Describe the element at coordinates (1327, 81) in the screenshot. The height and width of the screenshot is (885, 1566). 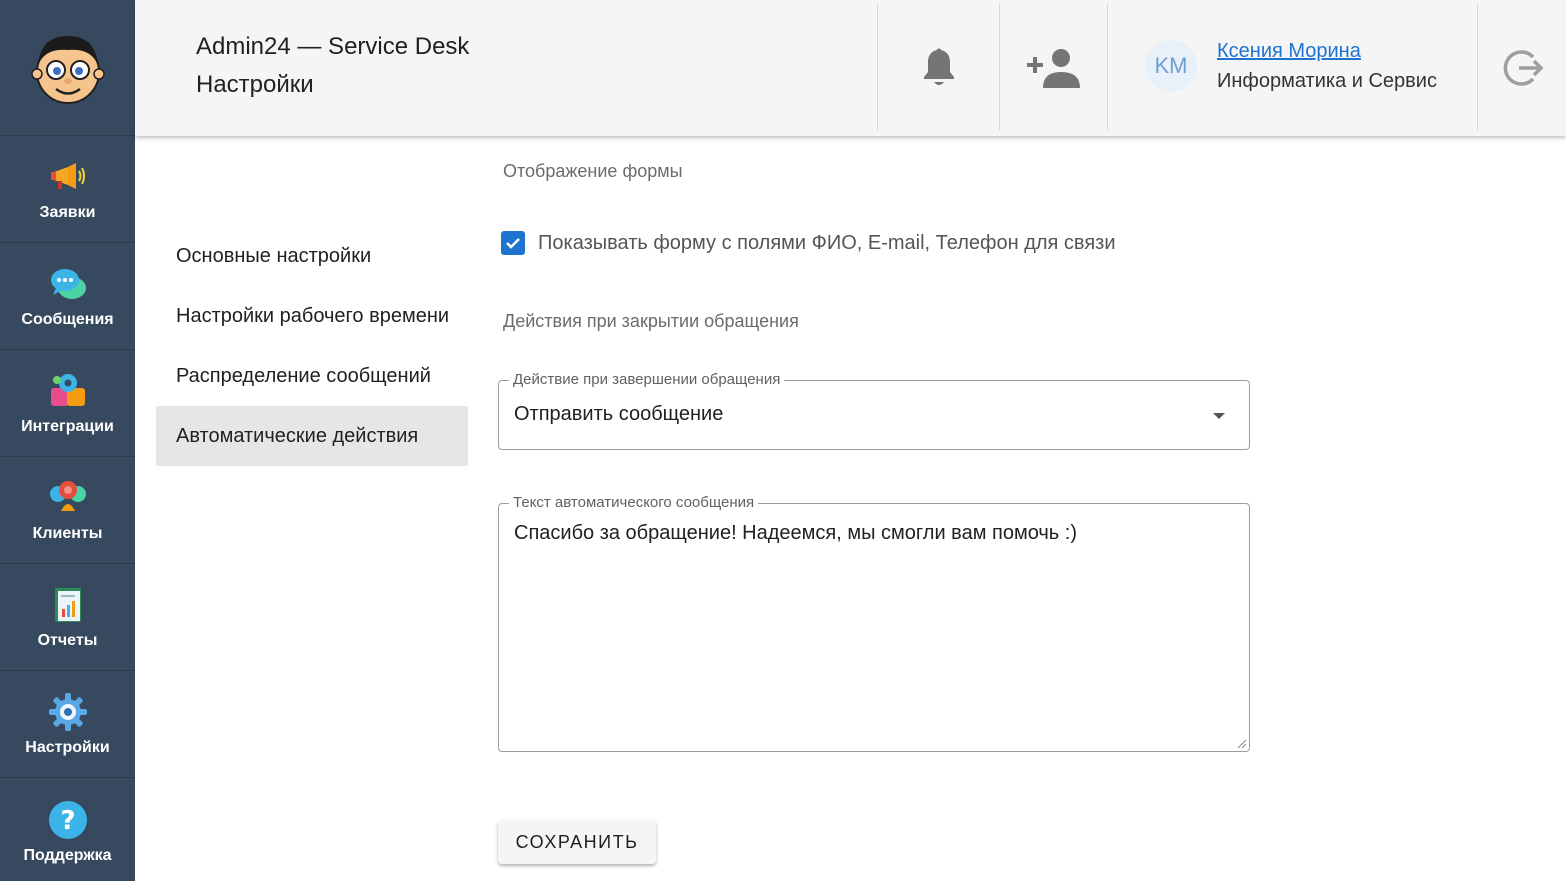
I see `user-organization: Информатика и Сервис` at that location.